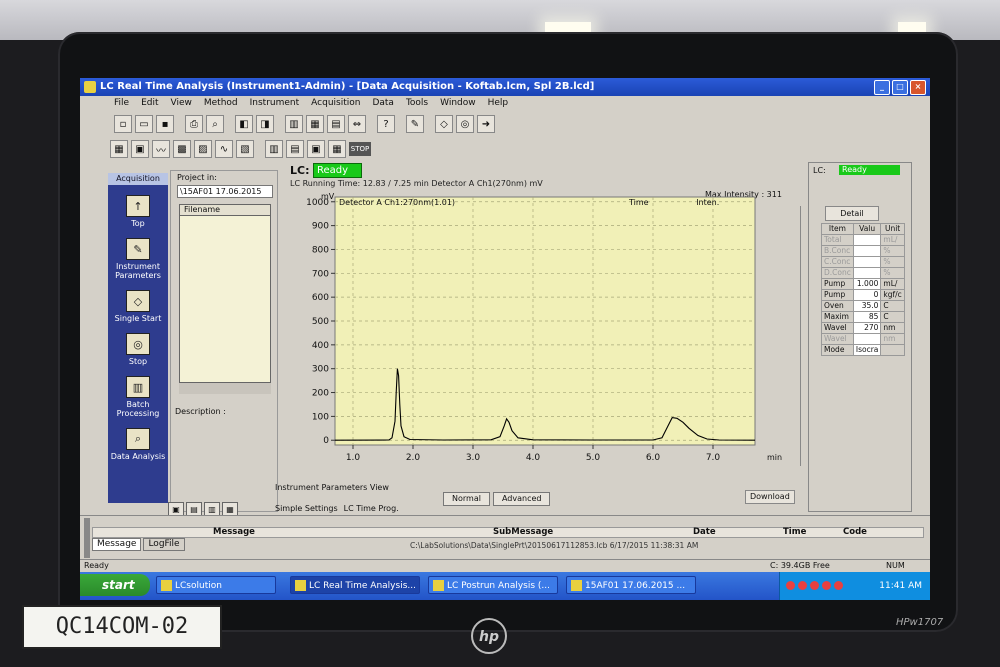 The height and width of the screenshot is (667, 1000). Describe the element at coordinates (138, 249) in the screenshot. I see `instrument-icon: ✎` at that location.